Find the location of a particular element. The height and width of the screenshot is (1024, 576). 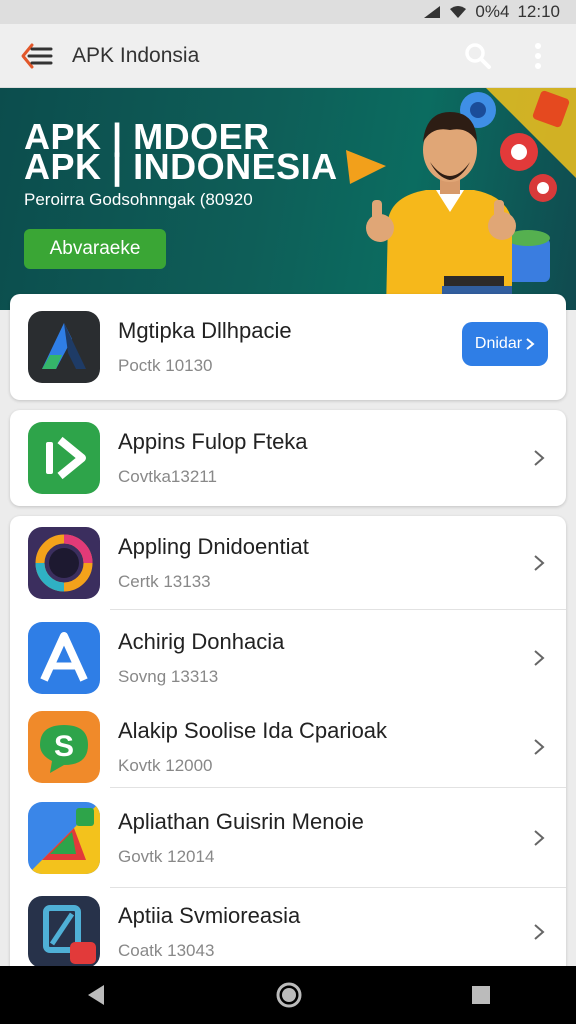

banner-subtitle: Peroirra Godsohnngak (80920 is located at coordinates (138, 199).